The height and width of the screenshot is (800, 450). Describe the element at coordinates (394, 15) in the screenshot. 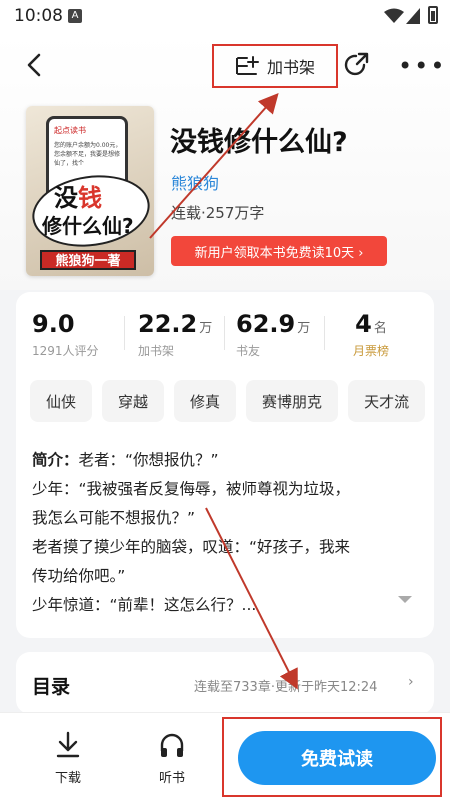

I see `wifi-icon` at that location.